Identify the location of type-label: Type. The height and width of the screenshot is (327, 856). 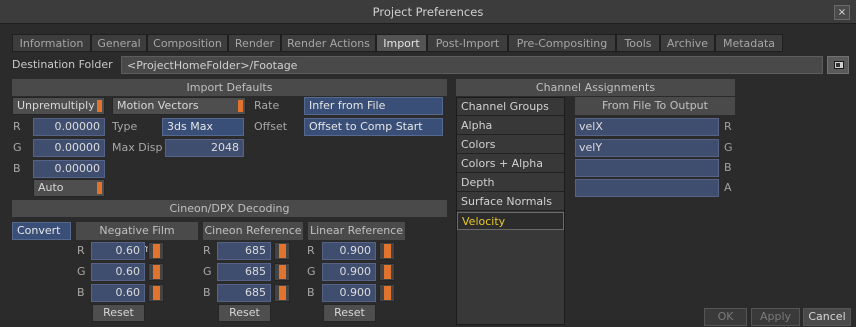
(125, 126).